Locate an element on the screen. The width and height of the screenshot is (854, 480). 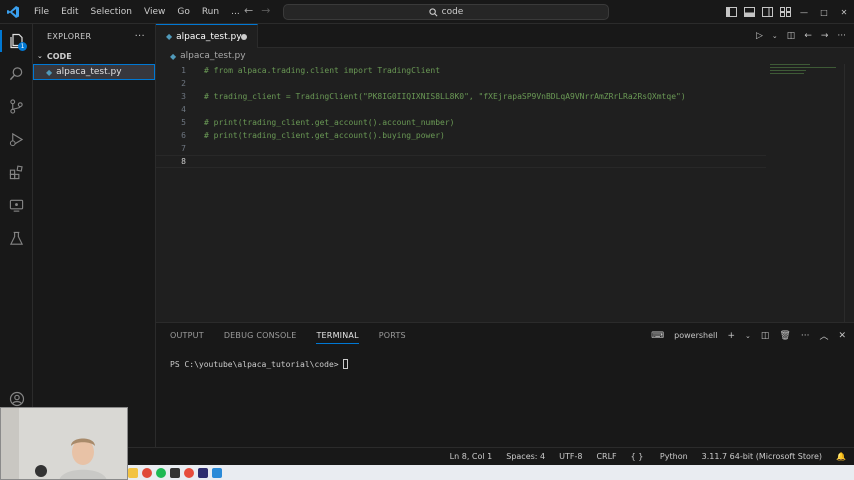
folder-code: ⌄ CODE is located at coordinates (94, 56).